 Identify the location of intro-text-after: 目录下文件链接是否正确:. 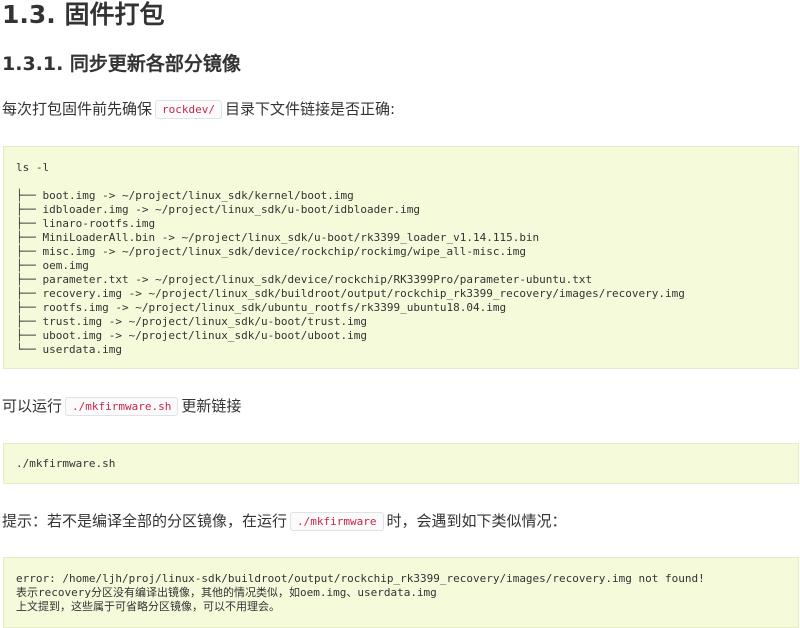
(310, 109).